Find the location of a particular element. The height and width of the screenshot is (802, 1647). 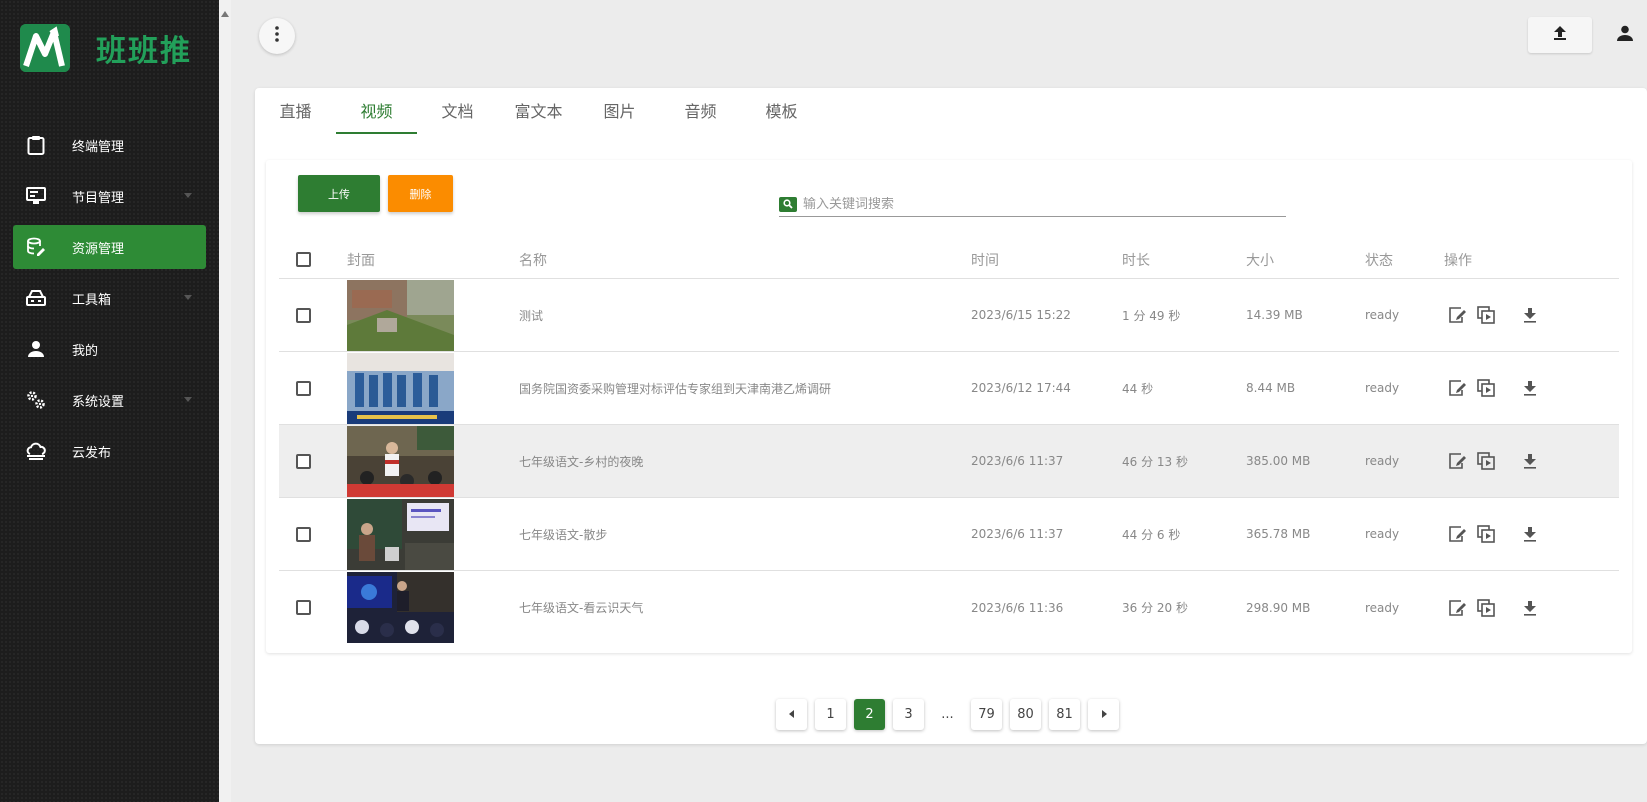

sidebar-item-terminal: 终端管理 is located at coordinates (109, 145).